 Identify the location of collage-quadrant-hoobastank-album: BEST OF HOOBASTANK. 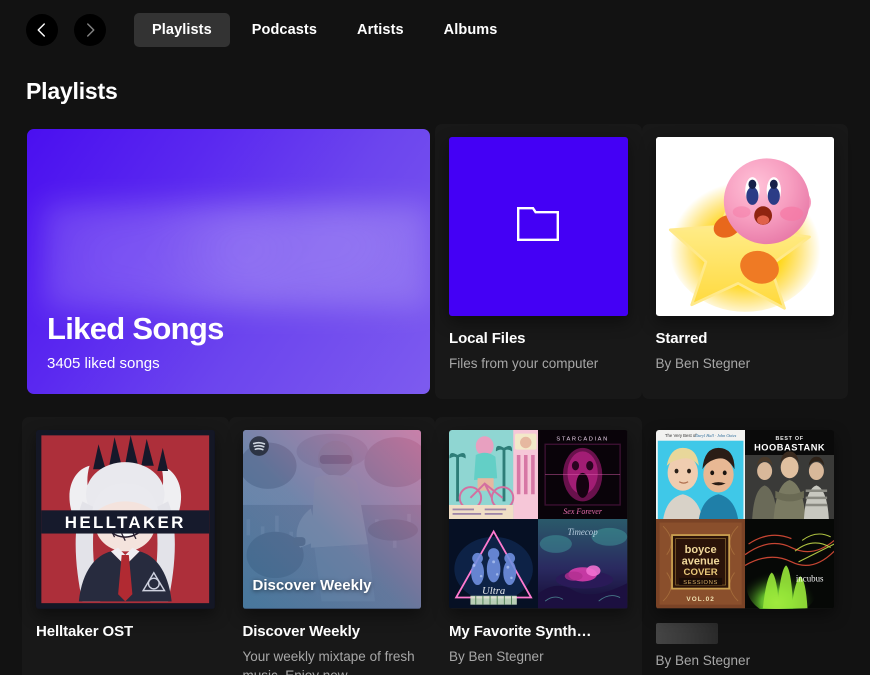
(789, 475).